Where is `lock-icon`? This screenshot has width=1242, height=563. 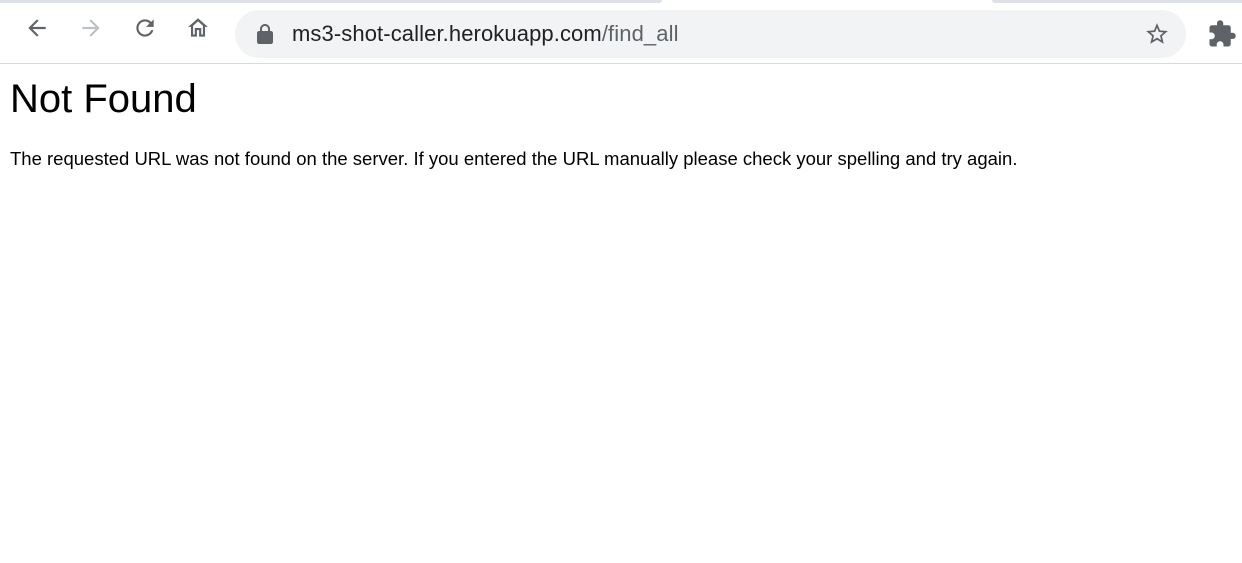 lock-icon is located at coordinates (265, 34).